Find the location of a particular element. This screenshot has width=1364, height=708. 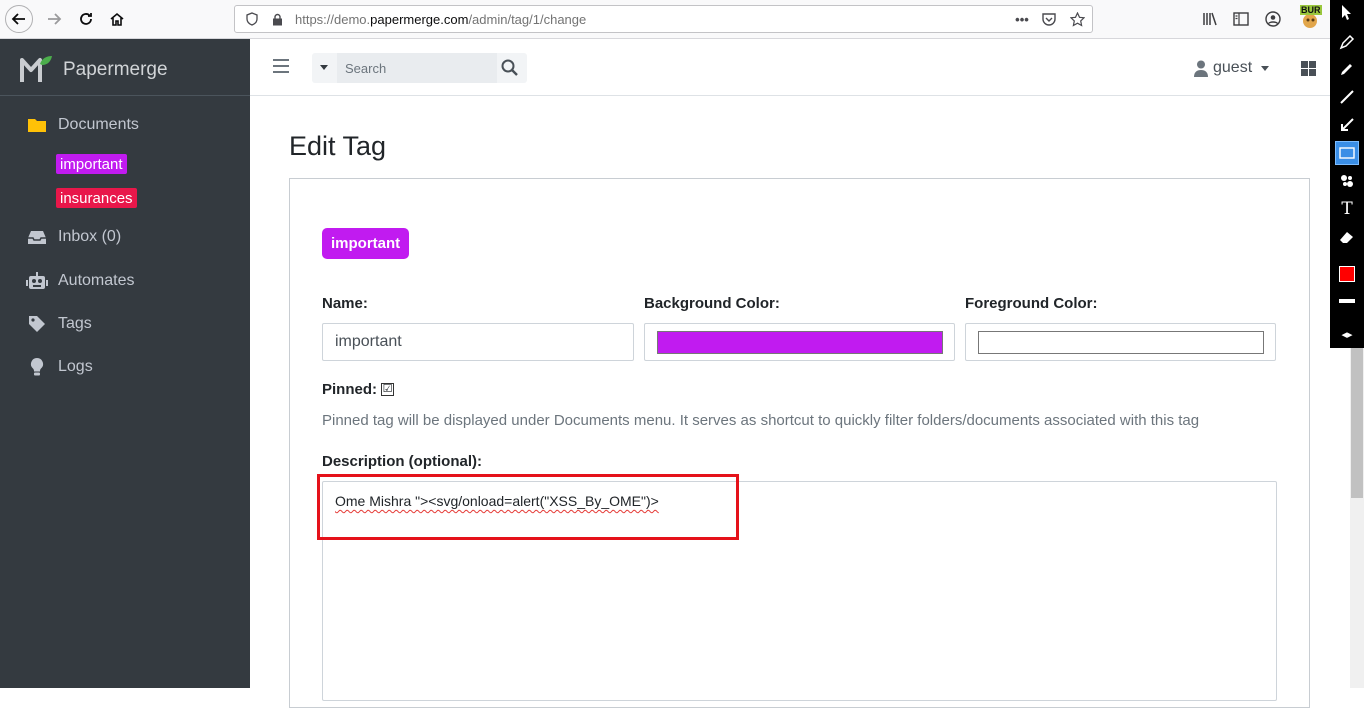

top-navbar: guest is located at coordinates (790, 67).